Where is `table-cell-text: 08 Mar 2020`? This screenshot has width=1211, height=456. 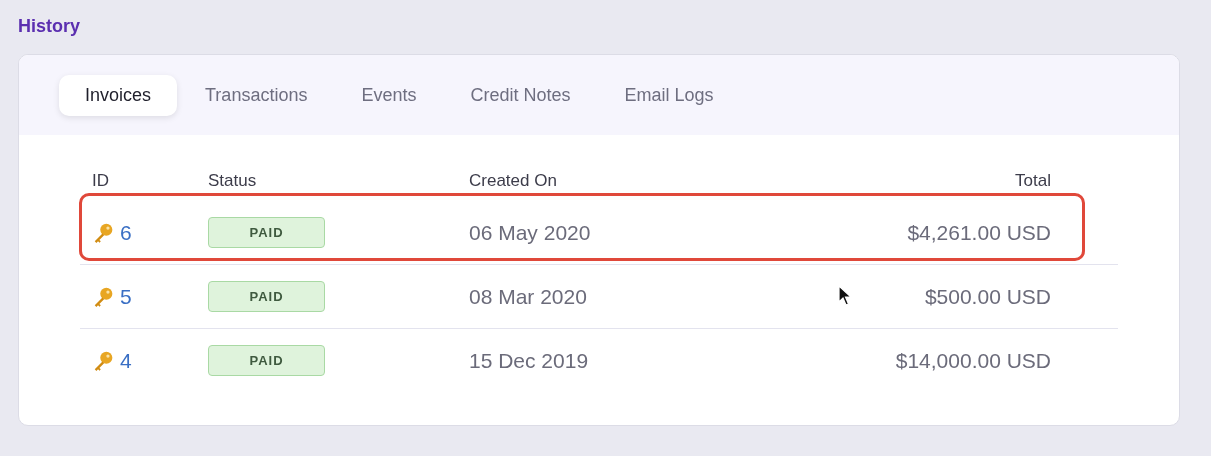 table-cell-text: 08 Mar 2020 is located at coordinates (528, 296).